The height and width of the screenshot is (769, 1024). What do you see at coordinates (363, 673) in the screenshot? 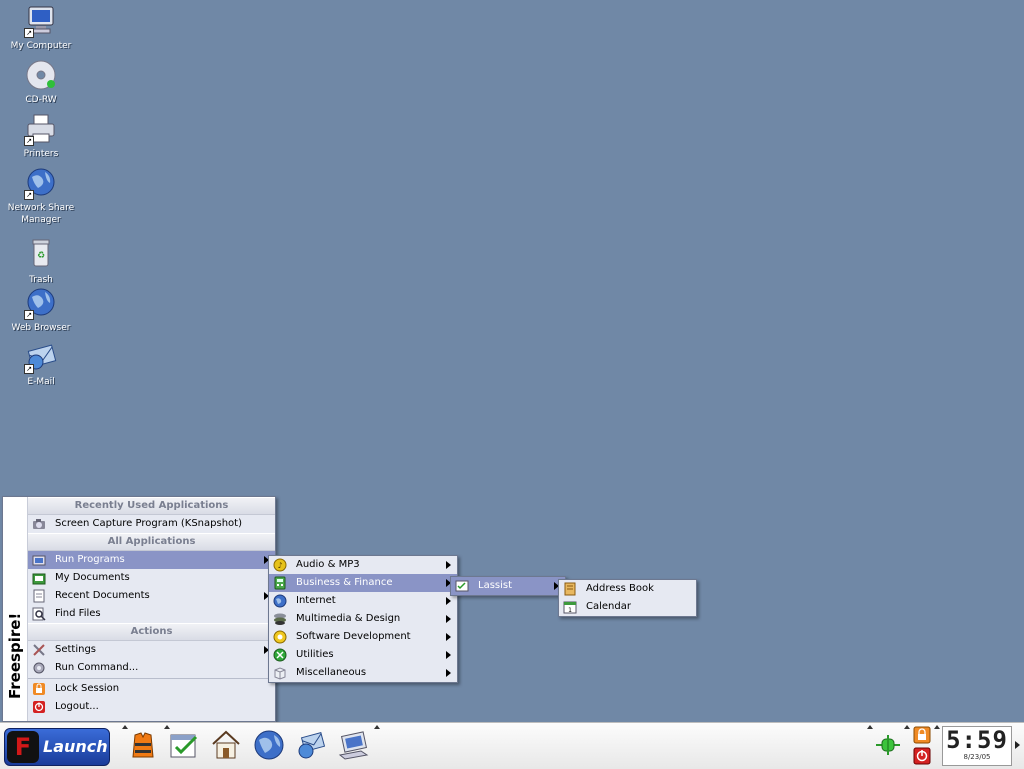
I see `menu-item-miscellaneous: Miscellaneous` at bounding box center [363, 673].